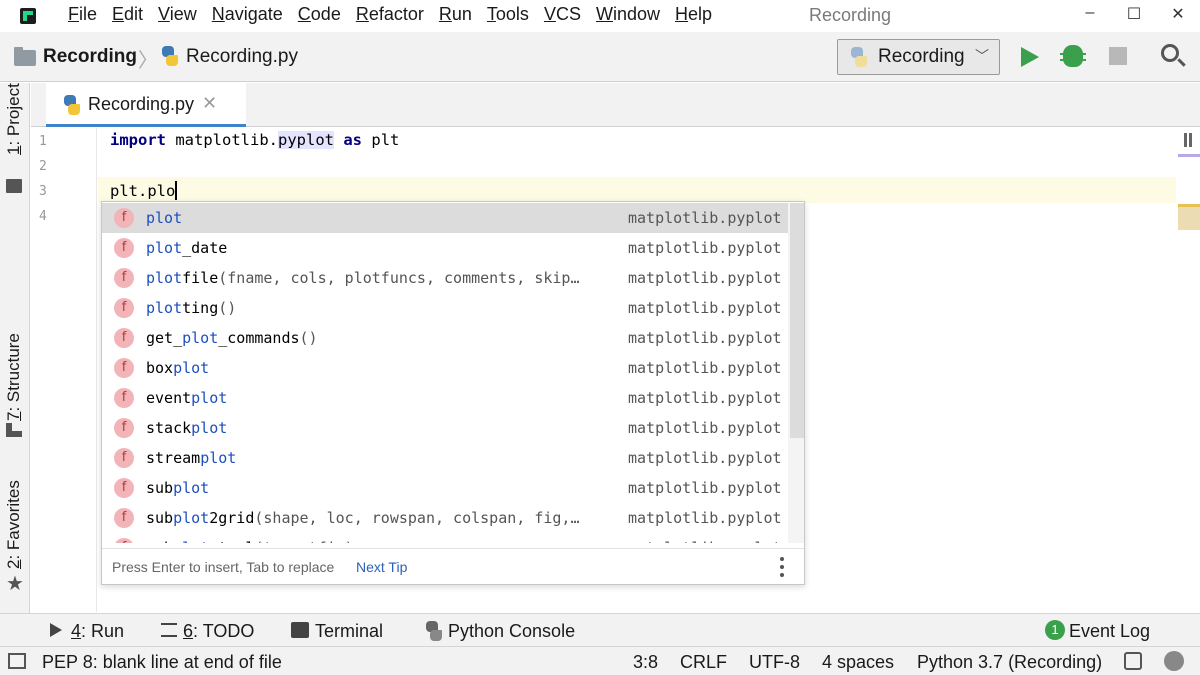 The width and height of the screenshot is (1200, 675). I want to click on window-title: Recording, so click(850, 15).